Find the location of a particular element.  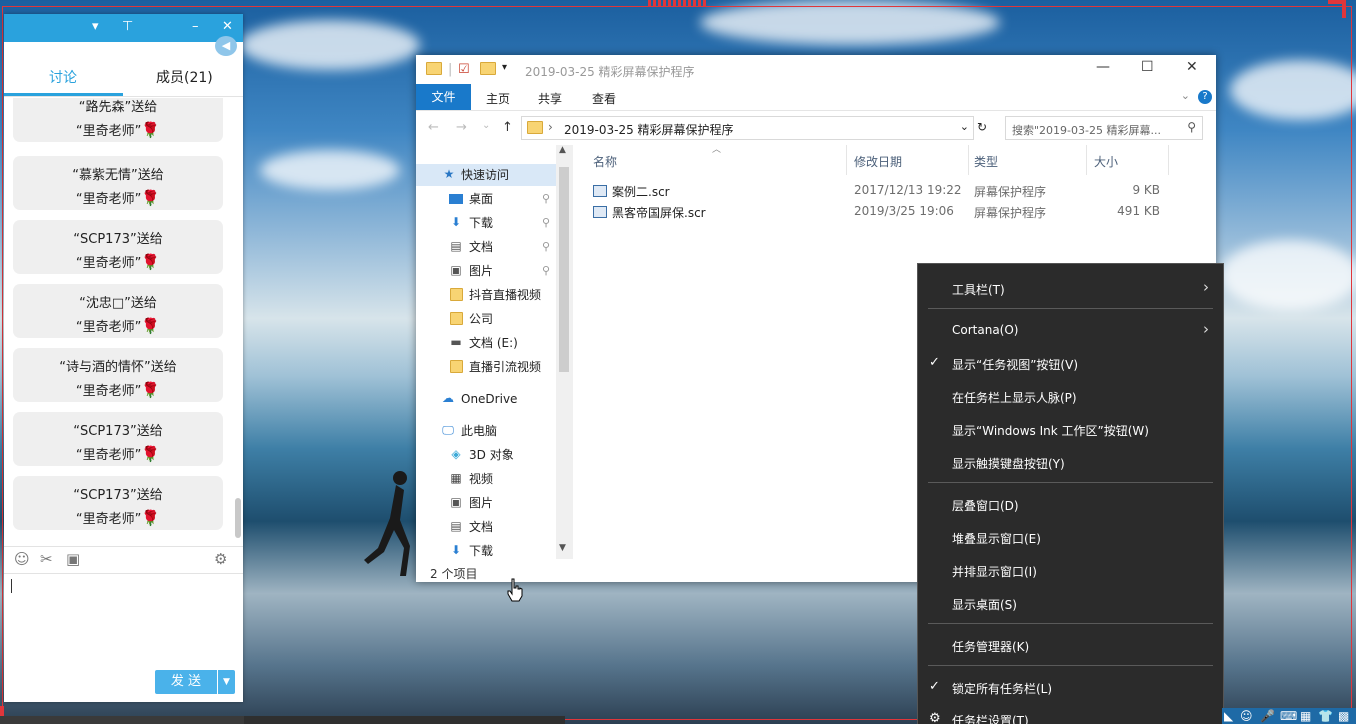

smiley-icon: ☺ is located at coordinates (1246, 716).